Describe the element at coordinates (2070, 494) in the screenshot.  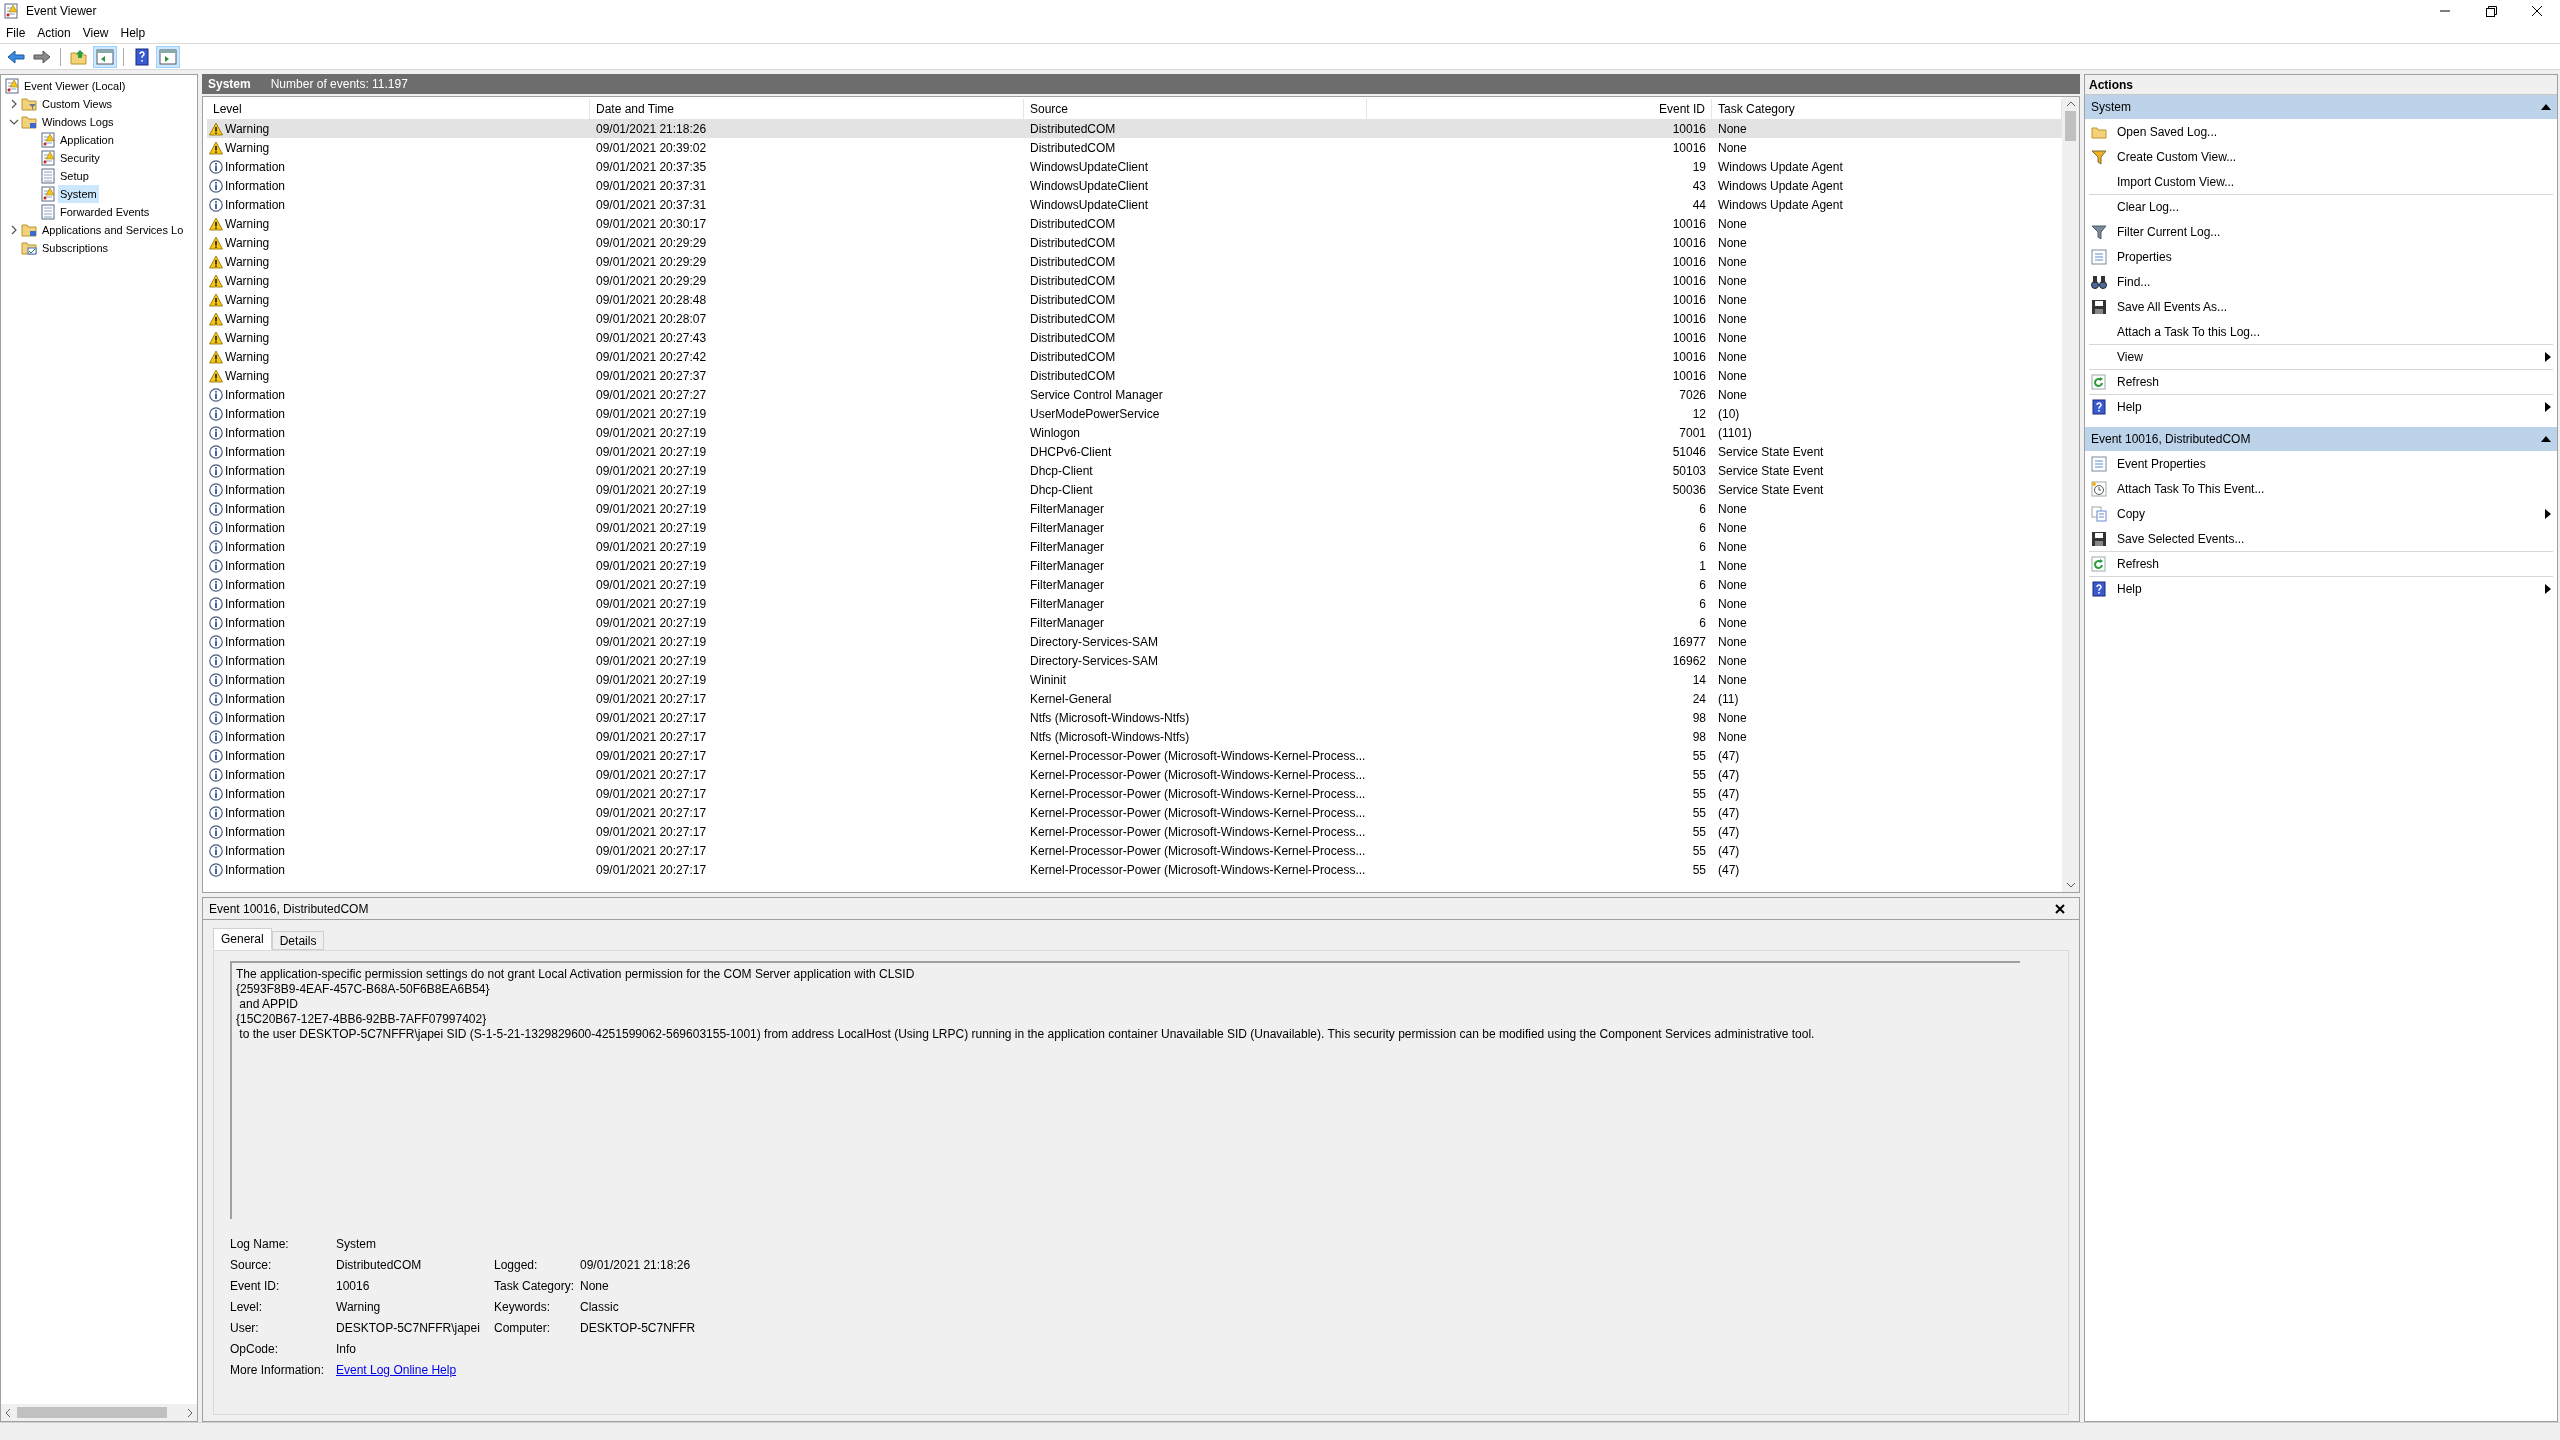
I see `vertical-scrollbar` at that location.